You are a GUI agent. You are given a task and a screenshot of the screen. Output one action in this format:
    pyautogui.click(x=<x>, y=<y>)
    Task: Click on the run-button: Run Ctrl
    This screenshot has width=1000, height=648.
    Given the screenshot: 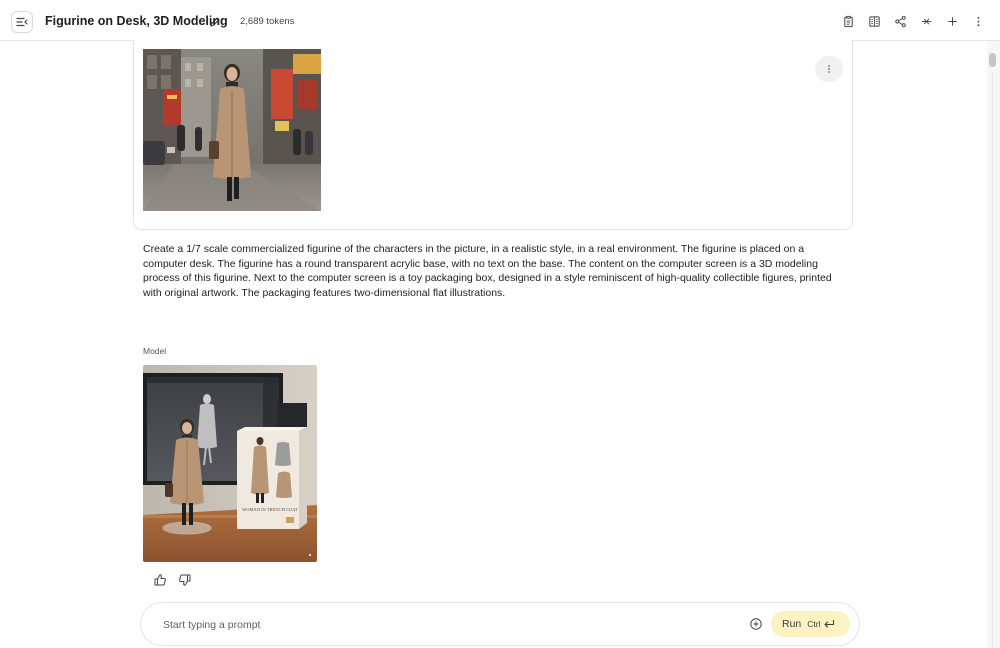 What is the action you would take?
    pyautogui.click(x=810, y=624)
    